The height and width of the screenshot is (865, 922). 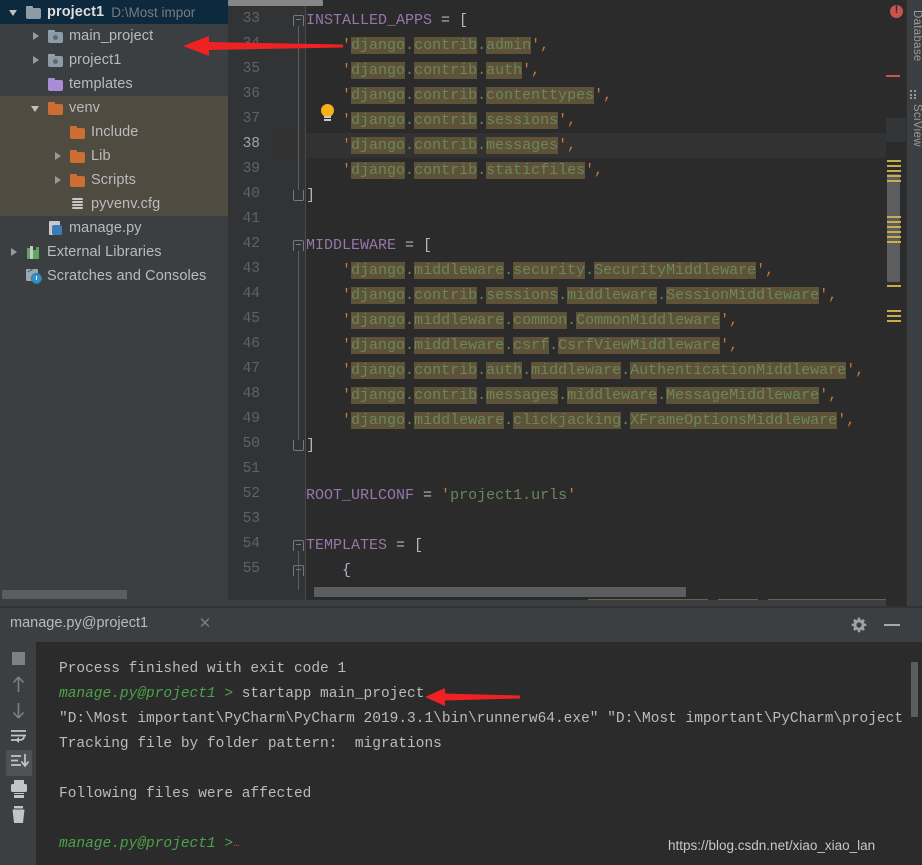 I want to click on code-line: 'django.contrib.contenttypes',, so click(x=477, y=95).